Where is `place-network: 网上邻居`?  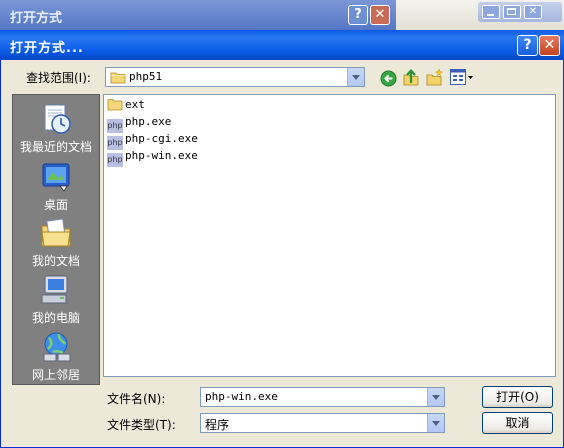
place-network: 网上邻居 is located at coordinates (56, 356).